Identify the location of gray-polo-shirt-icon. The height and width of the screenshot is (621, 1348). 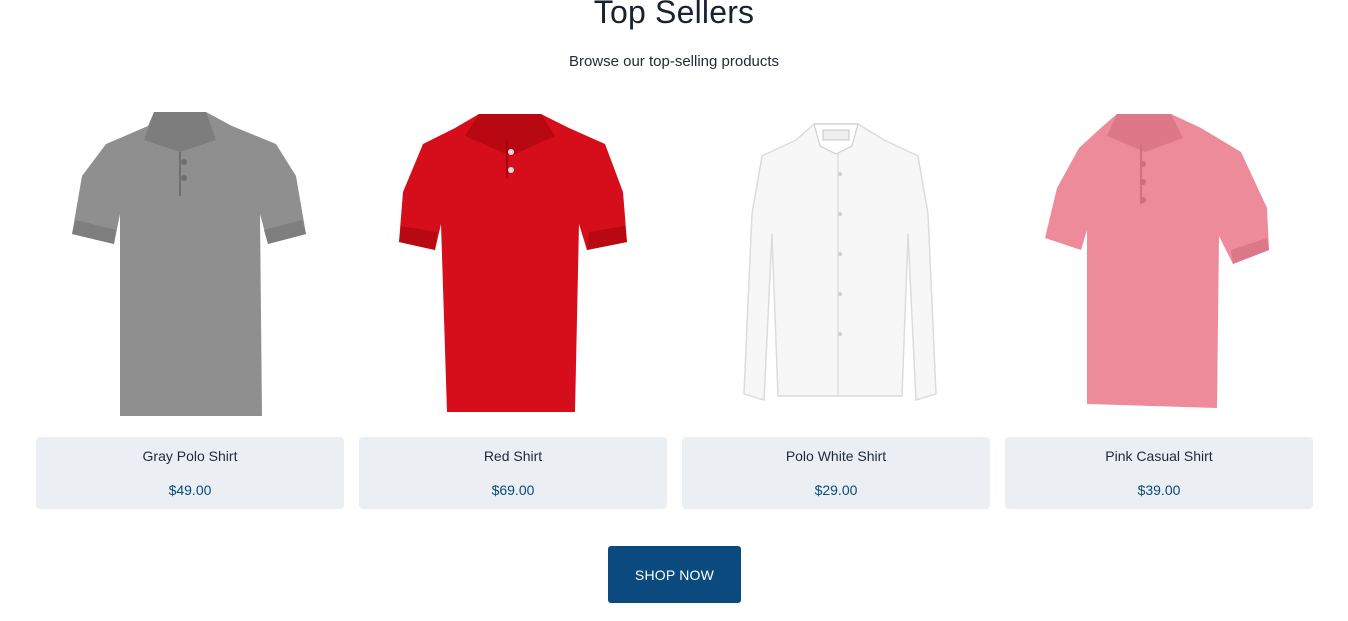
(189, 264).